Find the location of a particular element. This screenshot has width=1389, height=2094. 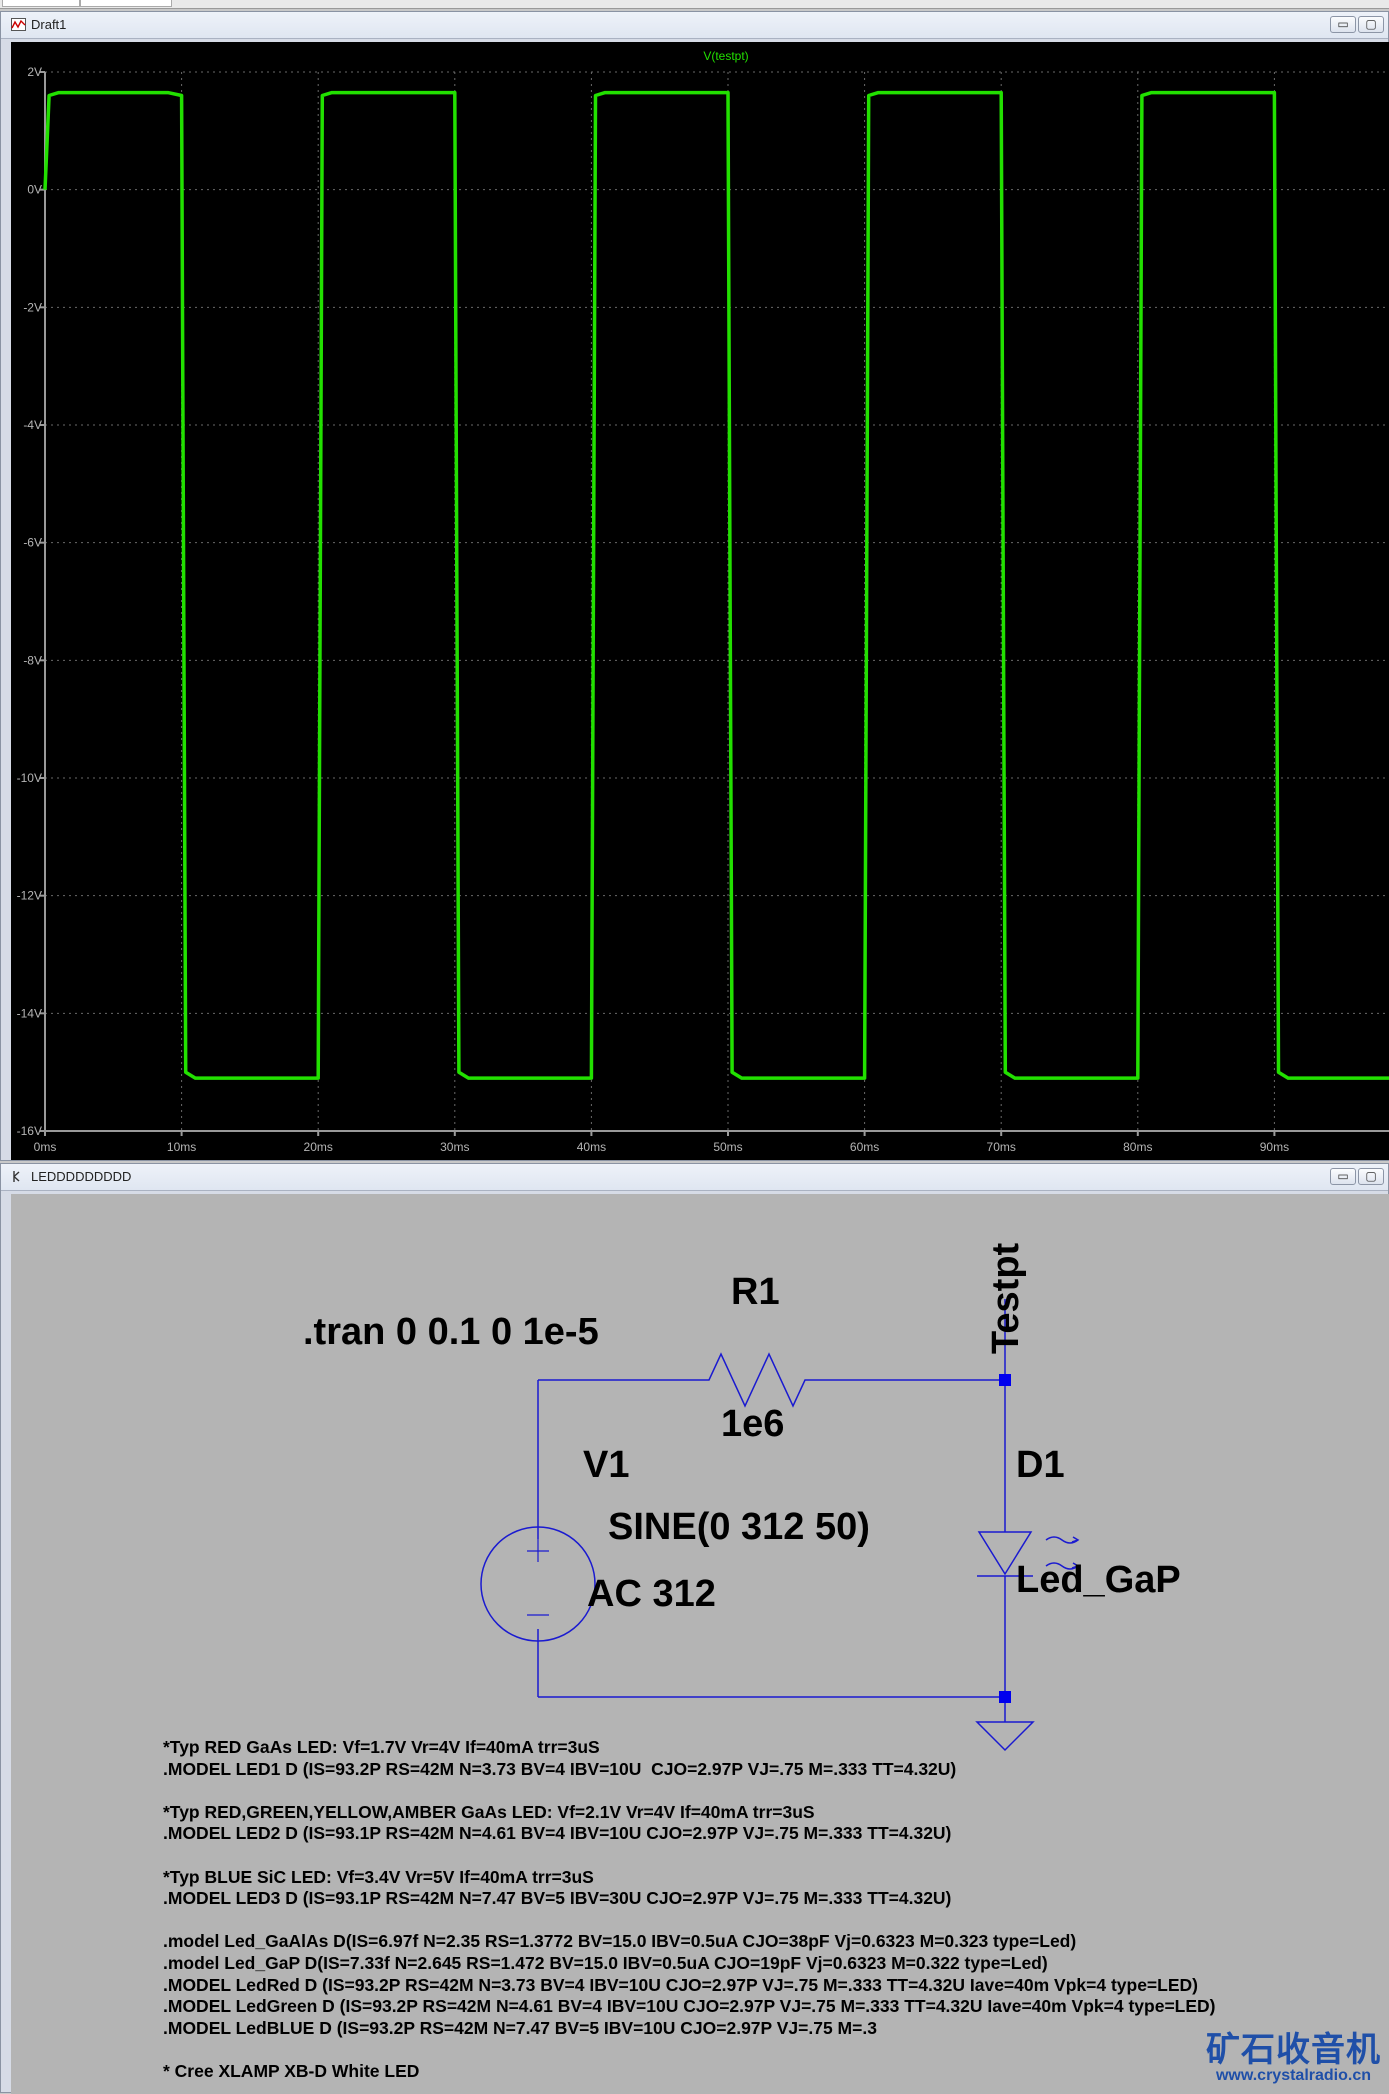

top-tab-strip is located at coordinates (694, 4).